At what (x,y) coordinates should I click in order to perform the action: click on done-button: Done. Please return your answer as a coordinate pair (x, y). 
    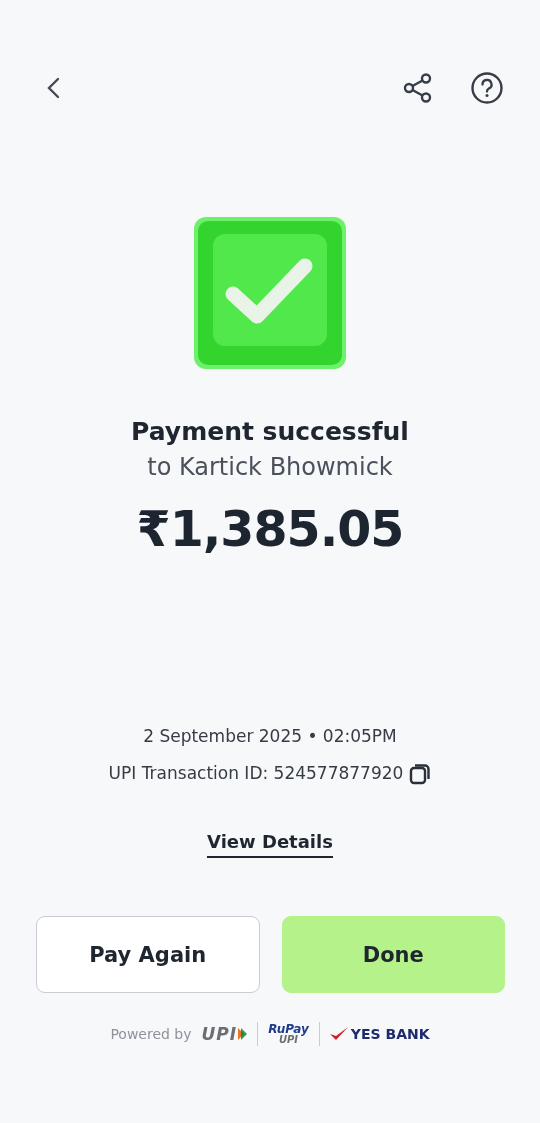
    Looking at the image, I should click on (393, 954).